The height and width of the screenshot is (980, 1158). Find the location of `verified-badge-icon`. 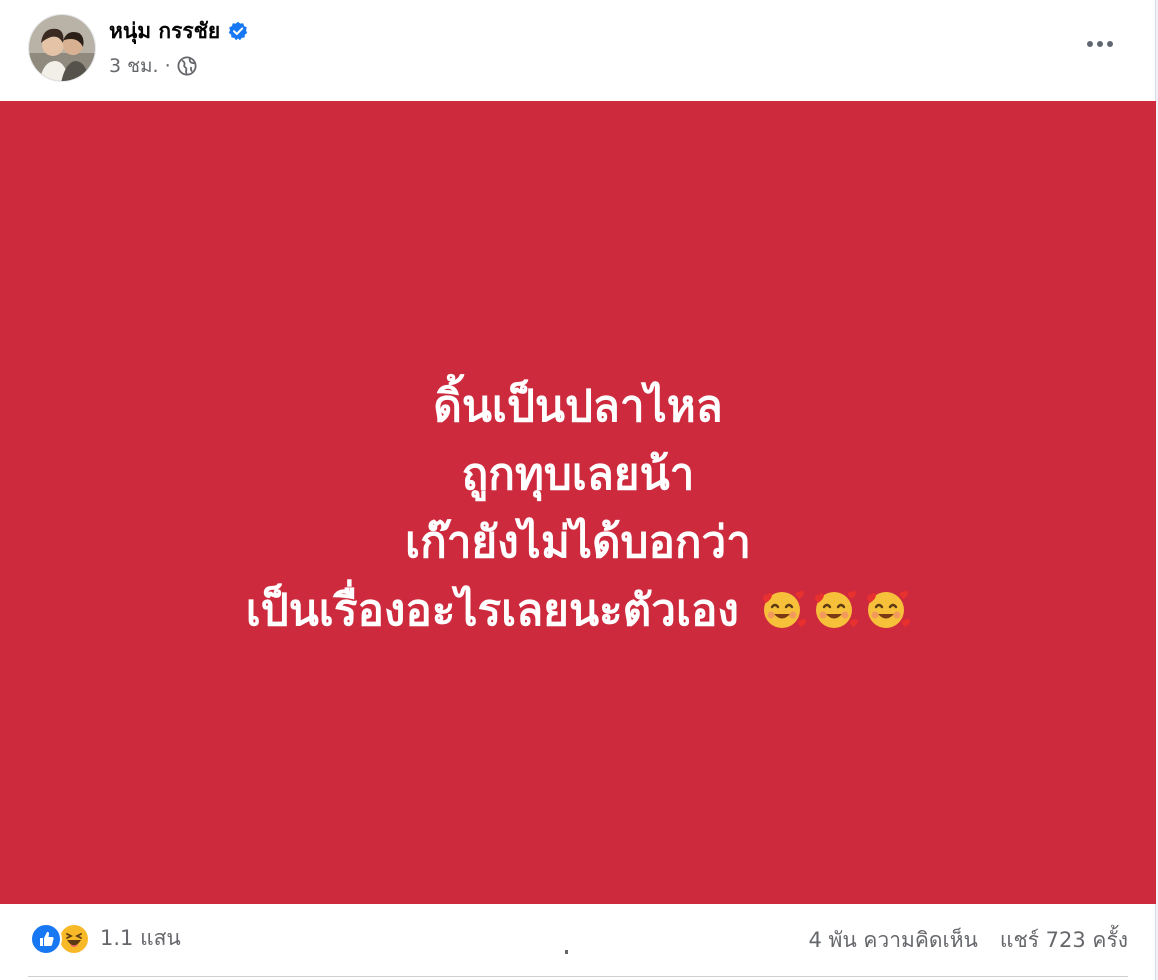

verified-badge-icon is located at coordinates (238, 31).